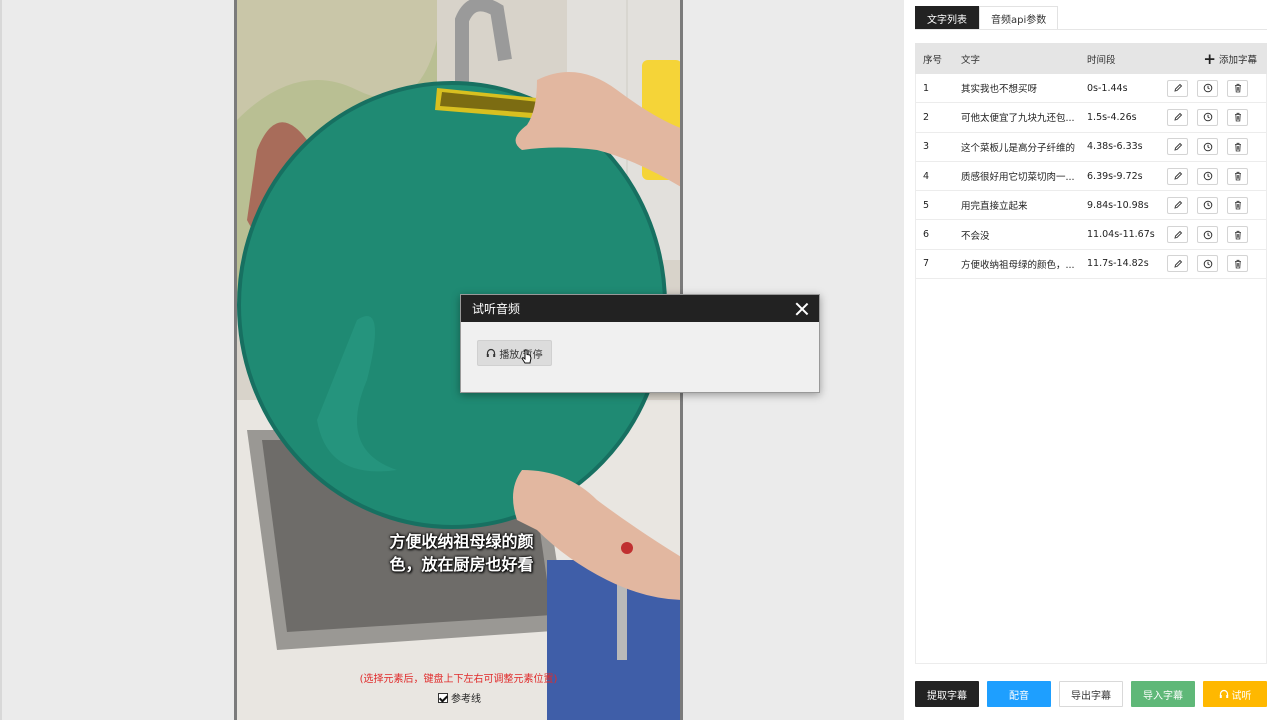  I want to click on refline-checkbox, so click(443, 697).